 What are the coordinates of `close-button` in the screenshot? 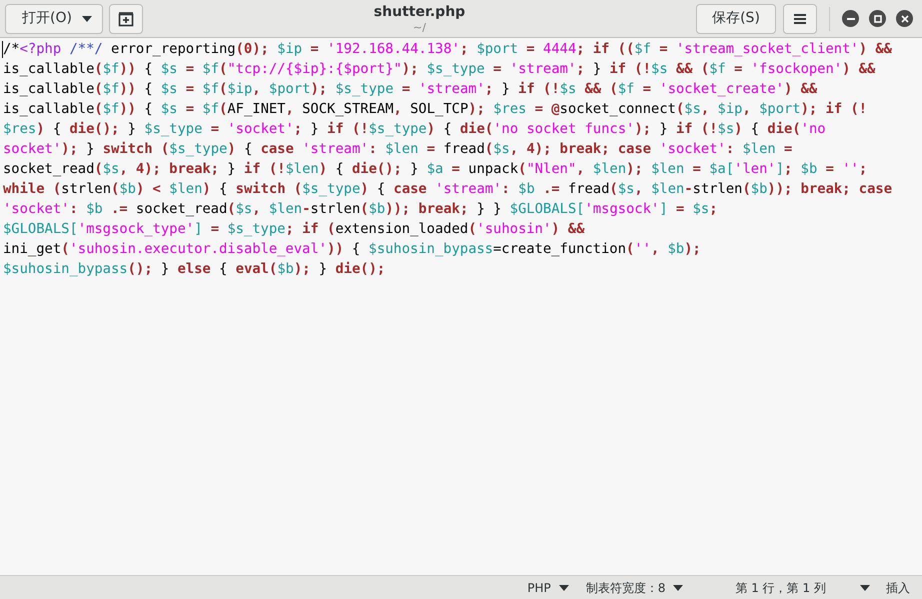 It's located at (904, 18).